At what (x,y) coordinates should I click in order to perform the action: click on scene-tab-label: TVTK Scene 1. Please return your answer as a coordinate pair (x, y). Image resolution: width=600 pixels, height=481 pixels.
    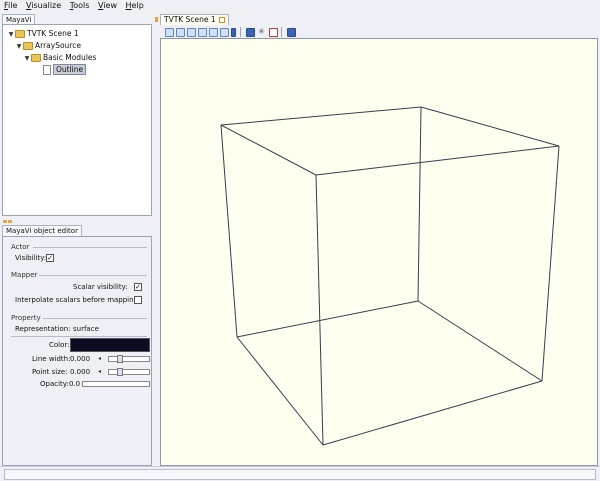
    Looking at the image, I should click on (190, 19).